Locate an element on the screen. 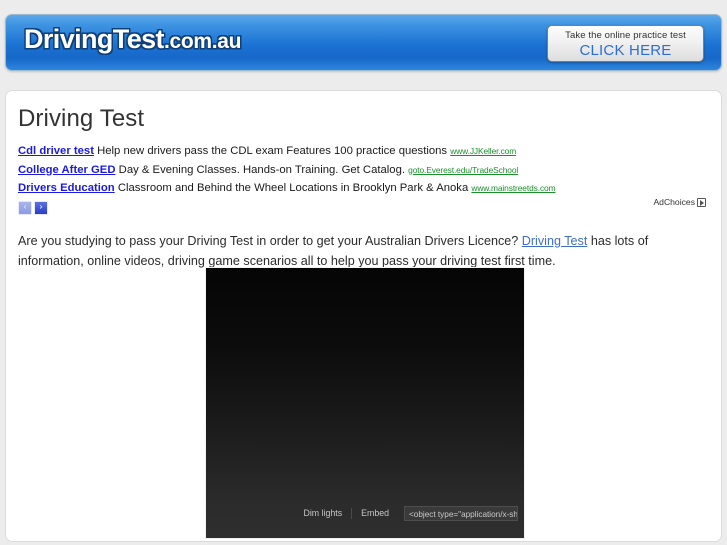  adchoices-label: AdChoices is located at coordinates (674, 202).